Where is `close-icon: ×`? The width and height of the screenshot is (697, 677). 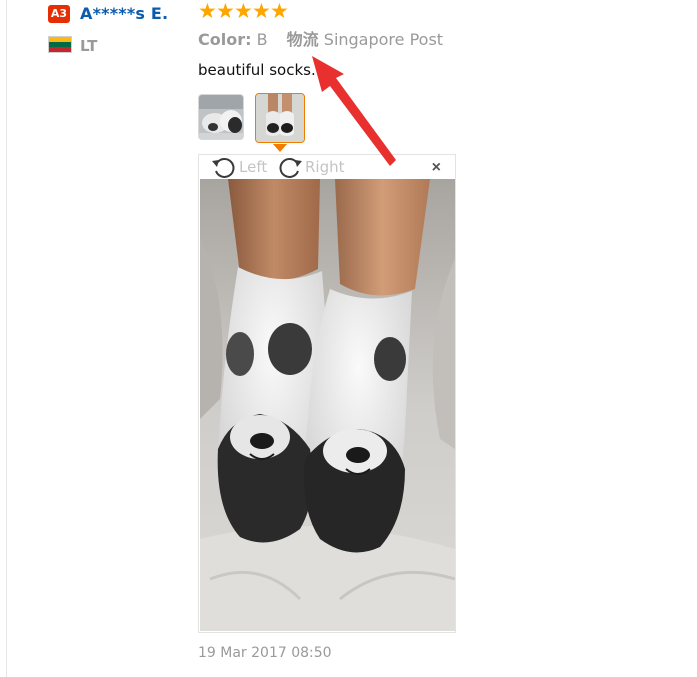 close-icon: × is located at coordinates (436, 168).